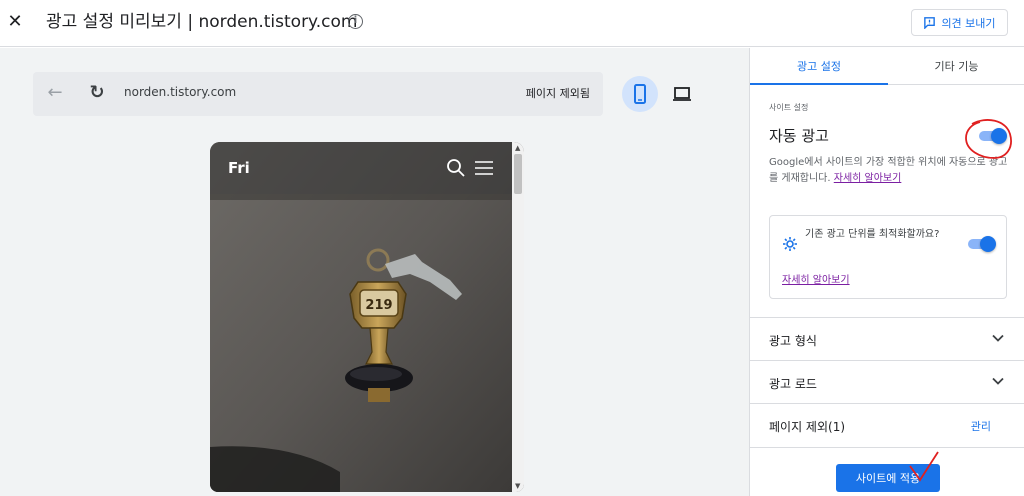 The image size is (1024, 496). Describe the element at coordinates (793, 384) in the screenshot. I see `ad-load-label: 광고 로드` at that location.